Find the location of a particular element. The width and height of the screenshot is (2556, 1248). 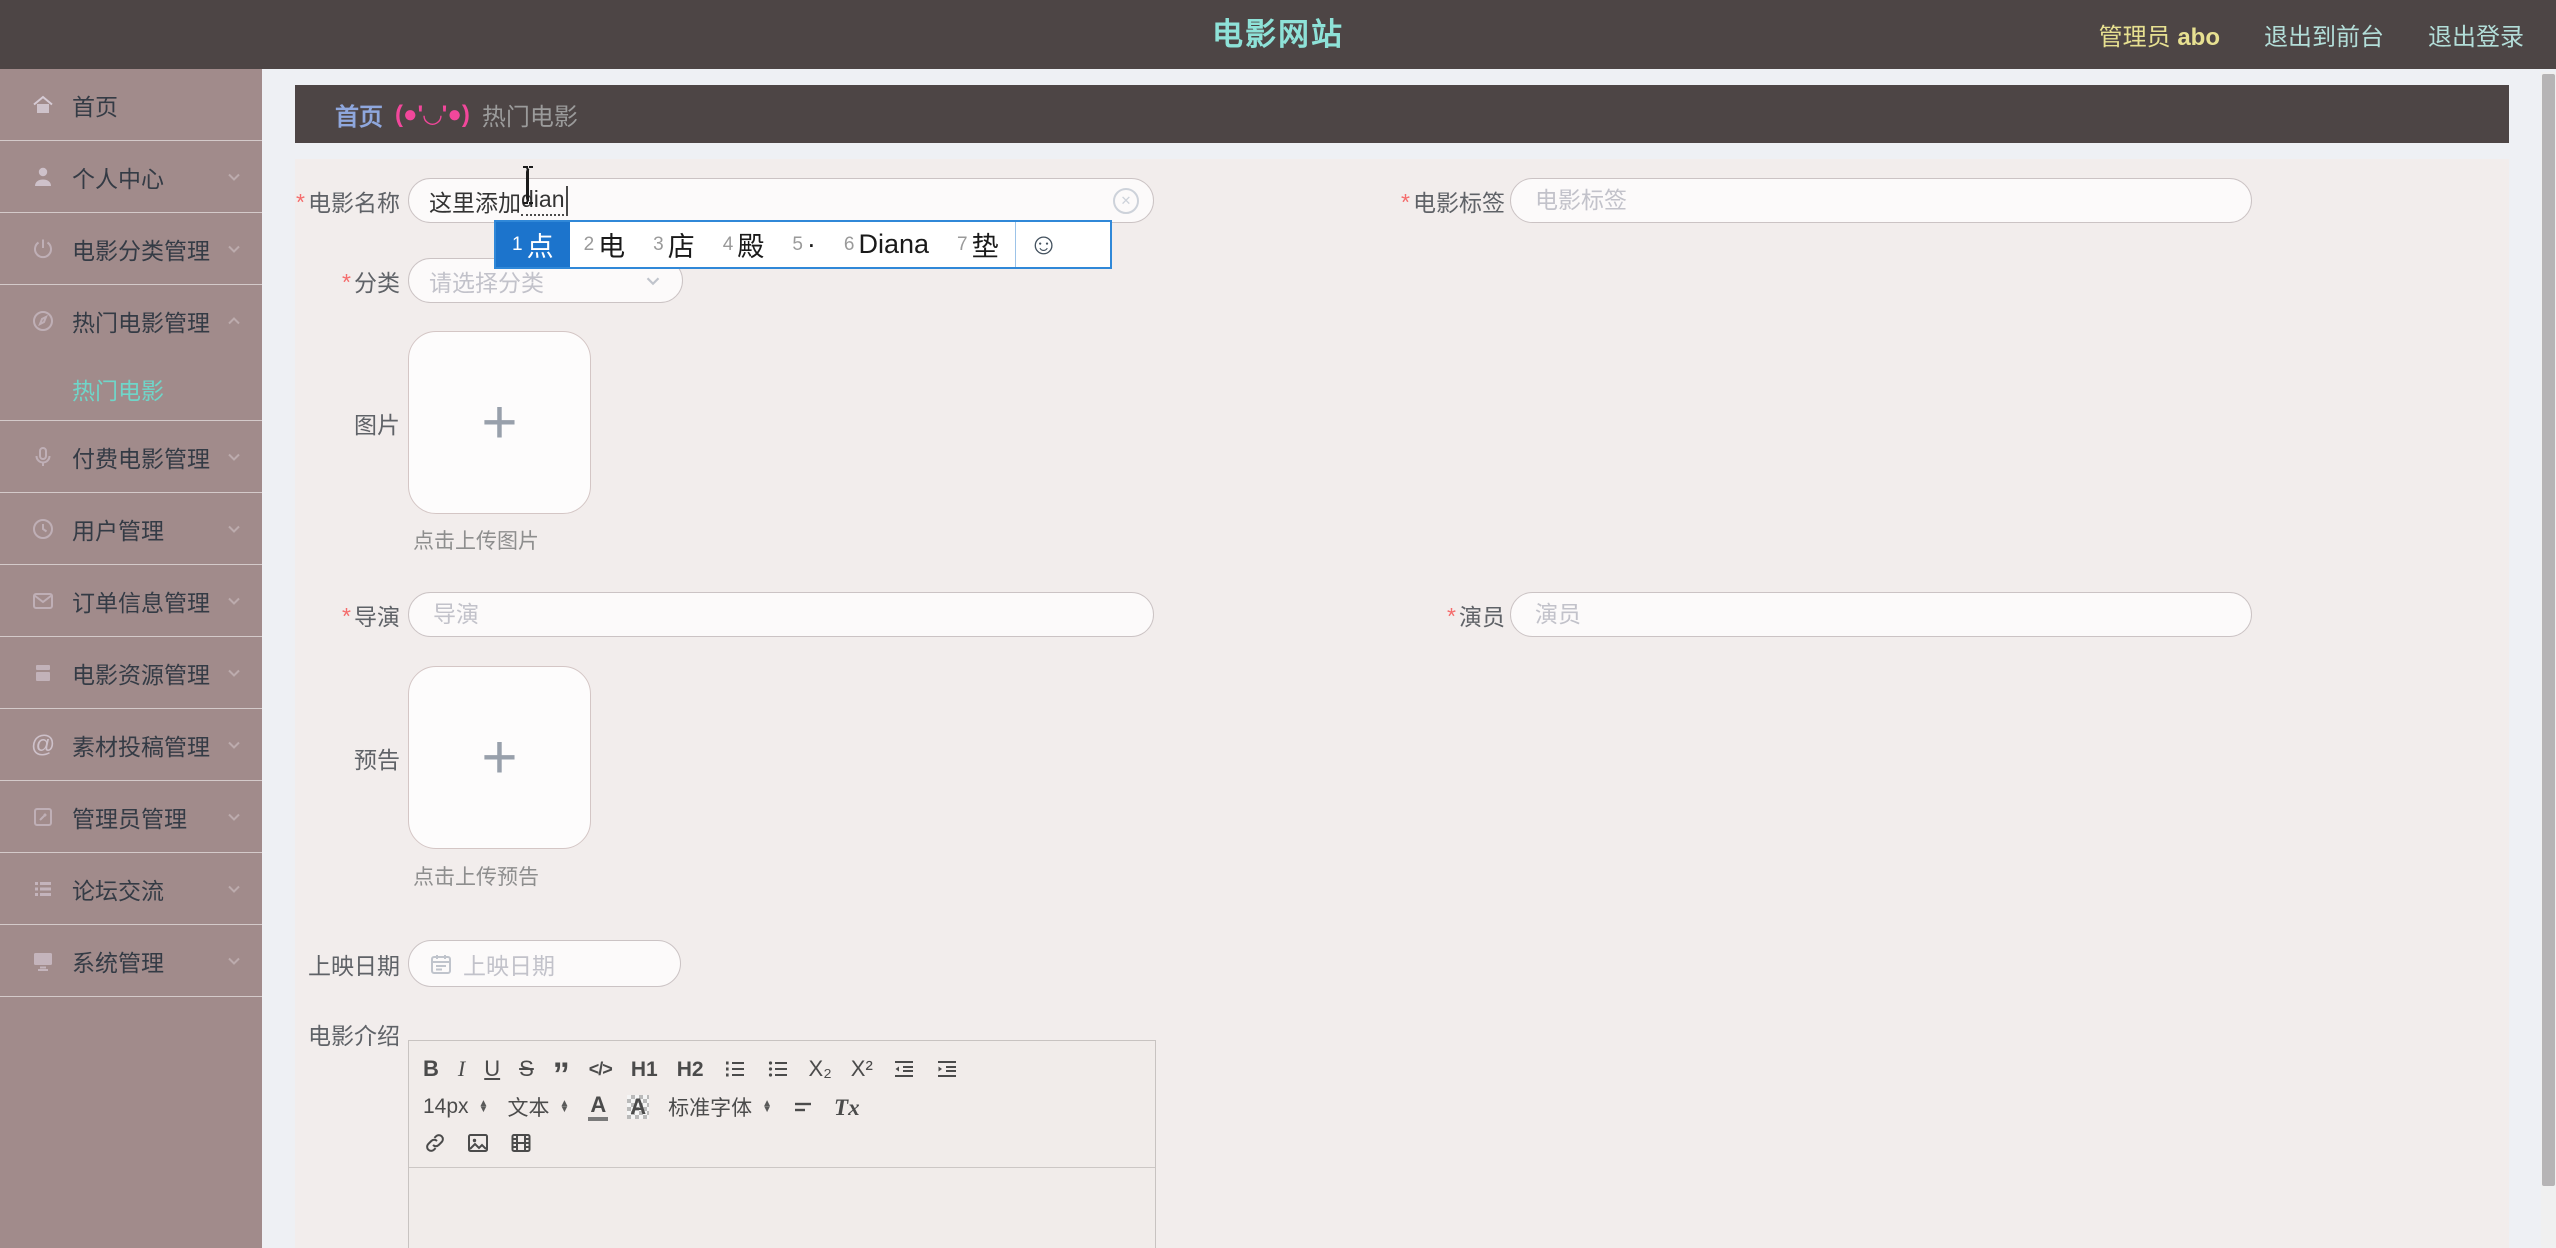

sidebar-item-label: 个人中心 is located at coordinates (118, 178).